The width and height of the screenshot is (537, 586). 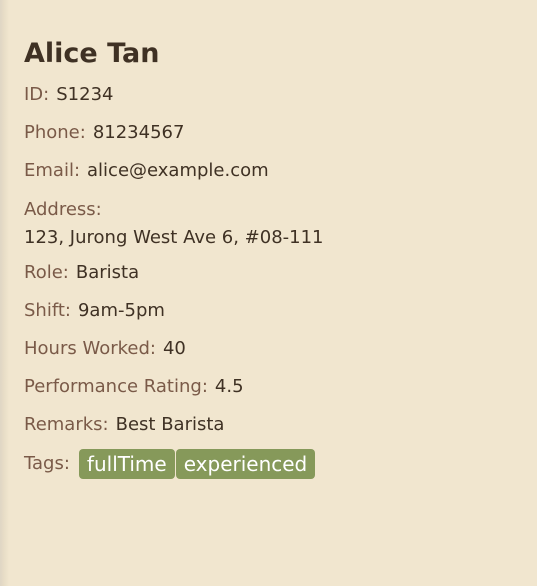 What do you see at coordinates (126, 464) in the screenshot?
I see `tag-fulltime: fullTime` at bounding box center [126, 464].